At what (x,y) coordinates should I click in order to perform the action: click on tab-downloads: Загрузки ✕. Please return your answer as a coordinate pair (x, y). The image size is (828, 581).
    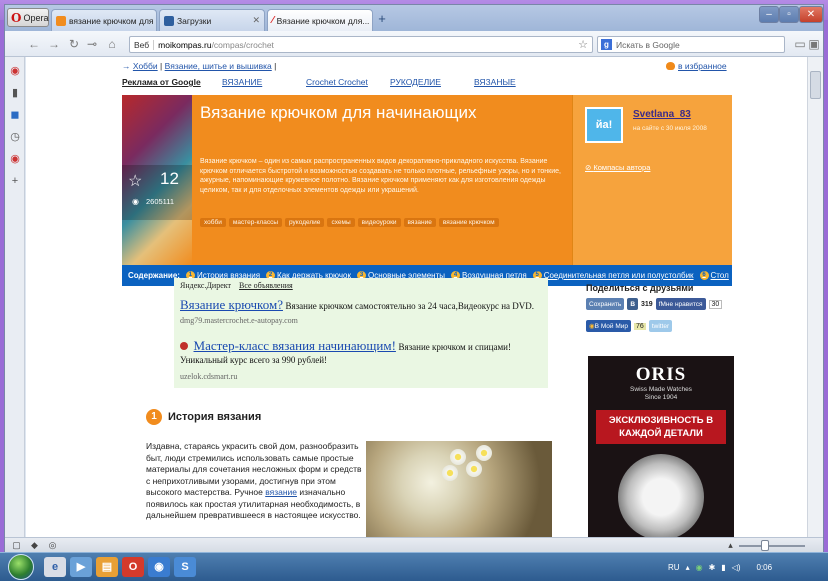
    Looking at the image, I should click on (212, 20).